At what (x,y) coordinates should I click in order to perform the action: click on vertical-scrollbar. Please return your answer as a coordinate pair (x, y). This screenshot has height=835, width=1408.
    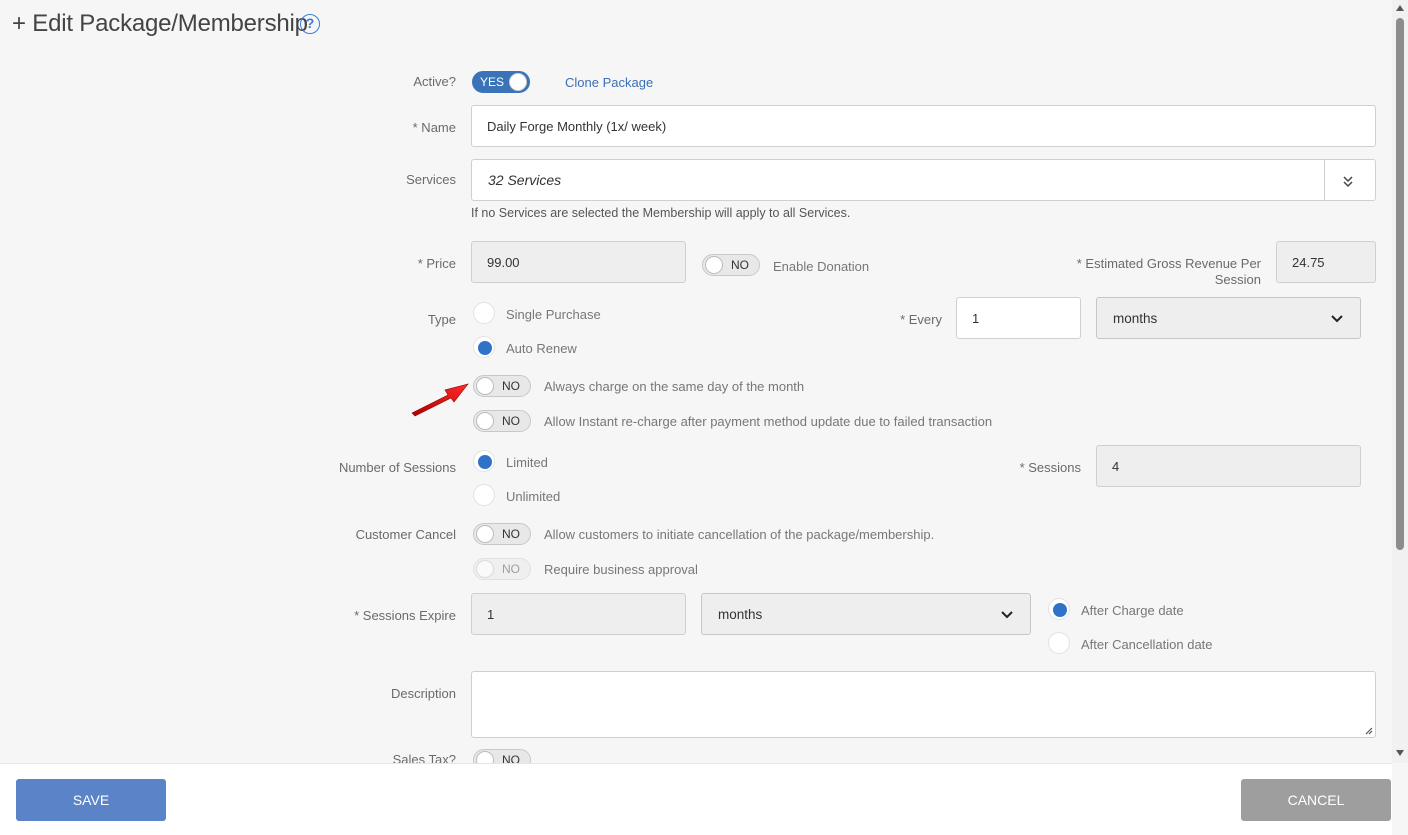
    Looking at the image, I should click on (1400, 381).